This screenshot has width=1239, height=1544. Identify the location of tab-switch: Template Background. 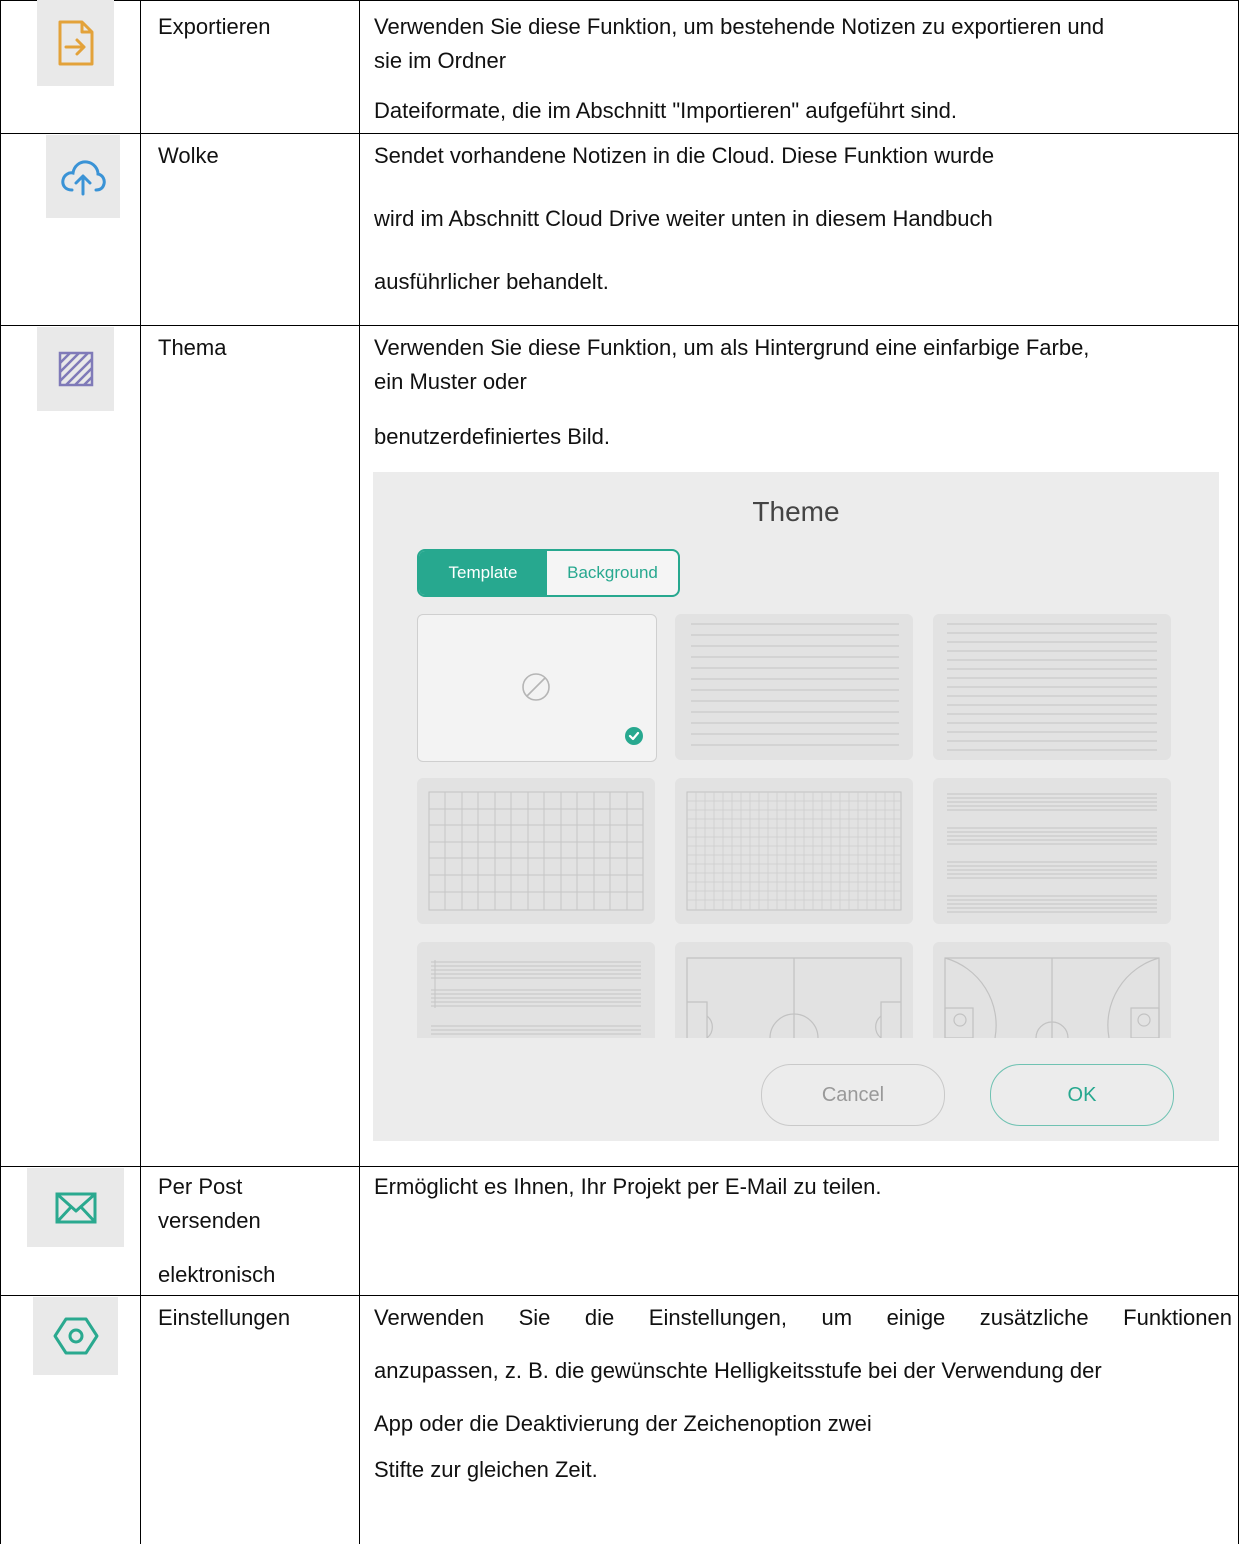
(548, 573).